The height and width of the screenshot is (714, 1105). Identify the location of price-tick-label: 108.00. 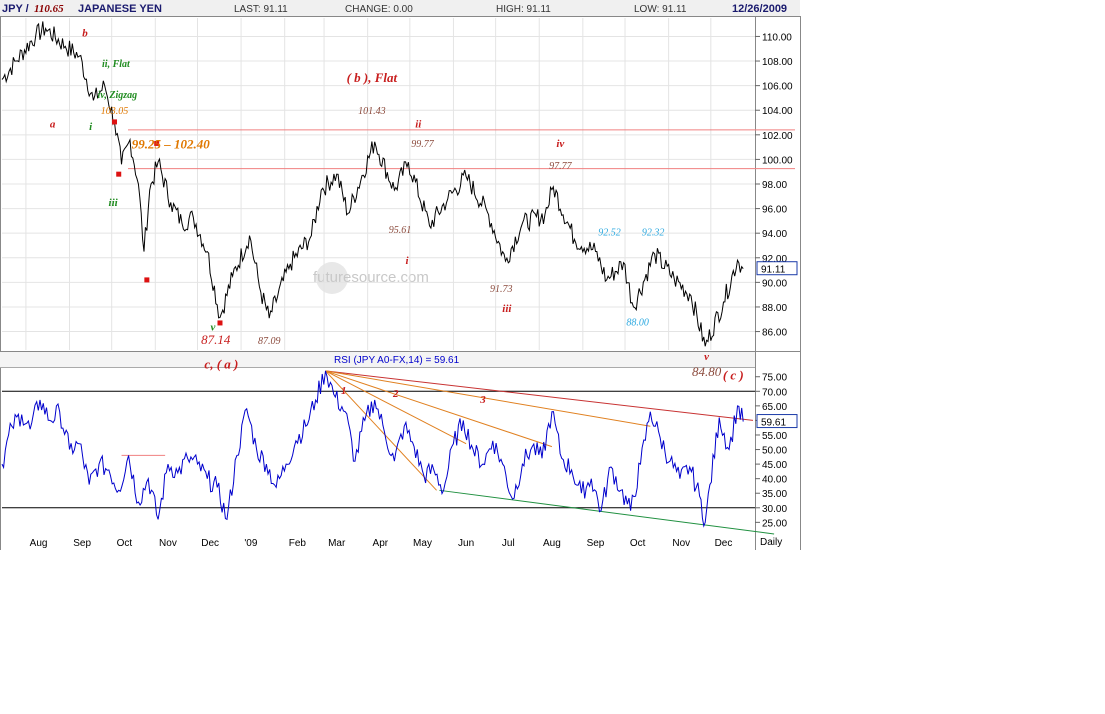
(777, 62).